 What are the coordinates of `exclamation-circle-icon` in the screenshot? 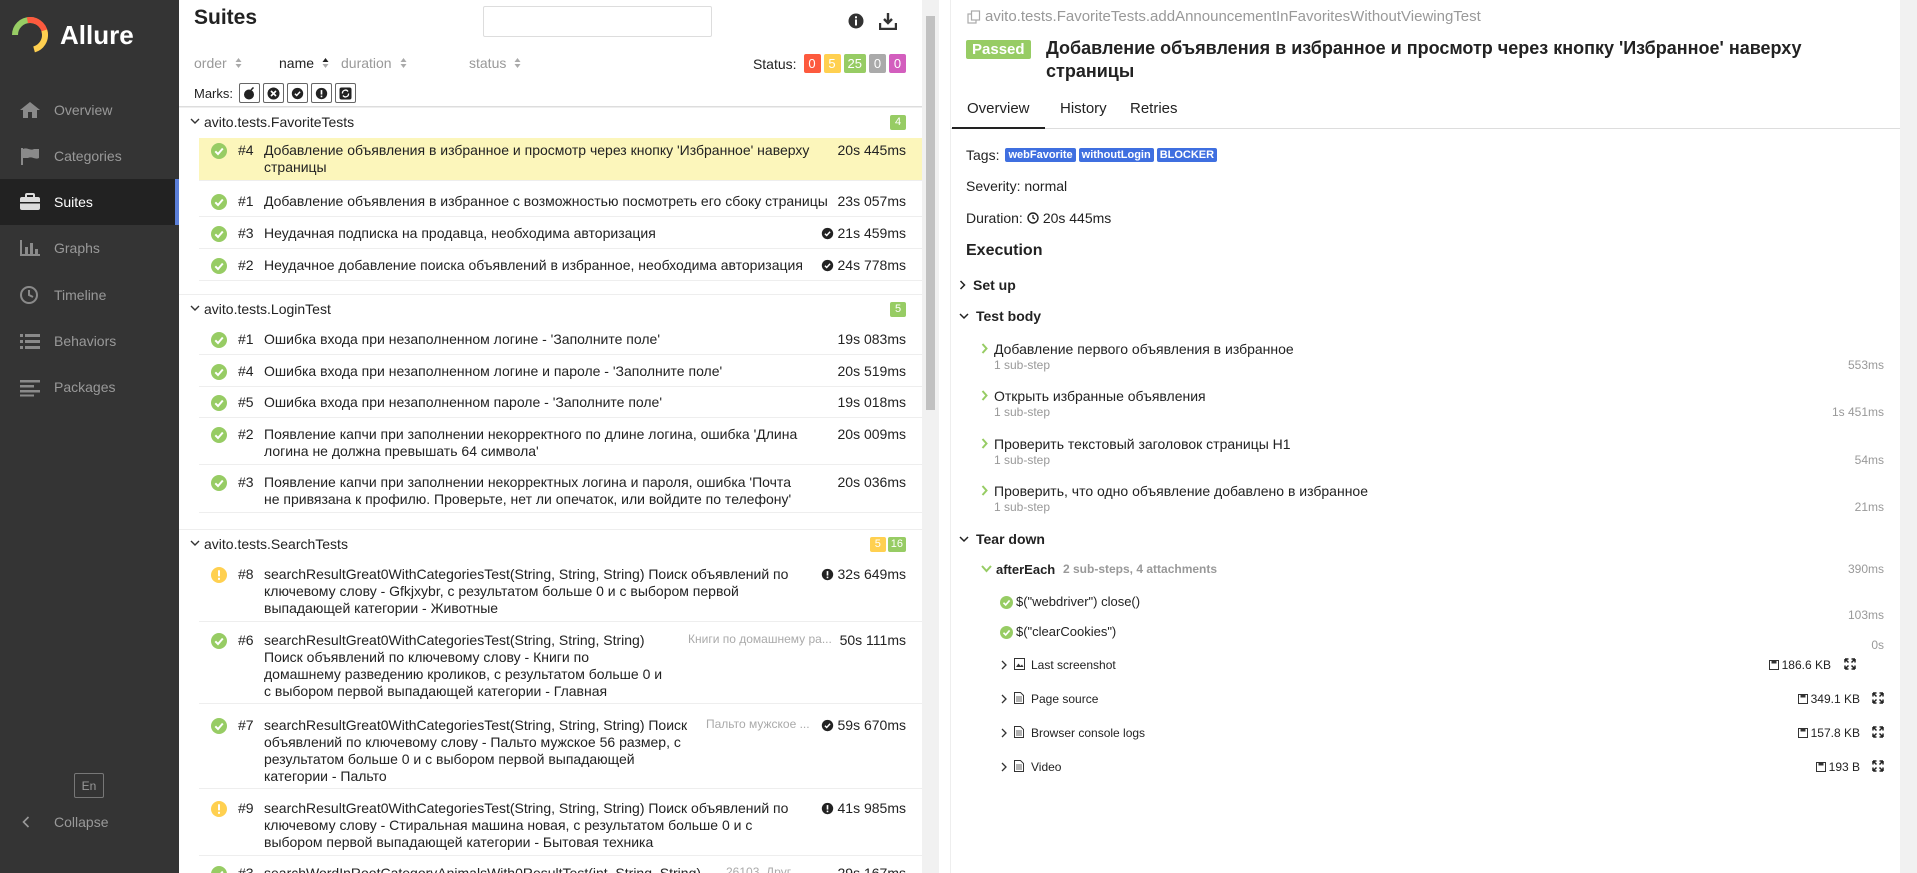 It's located at (321, 93).